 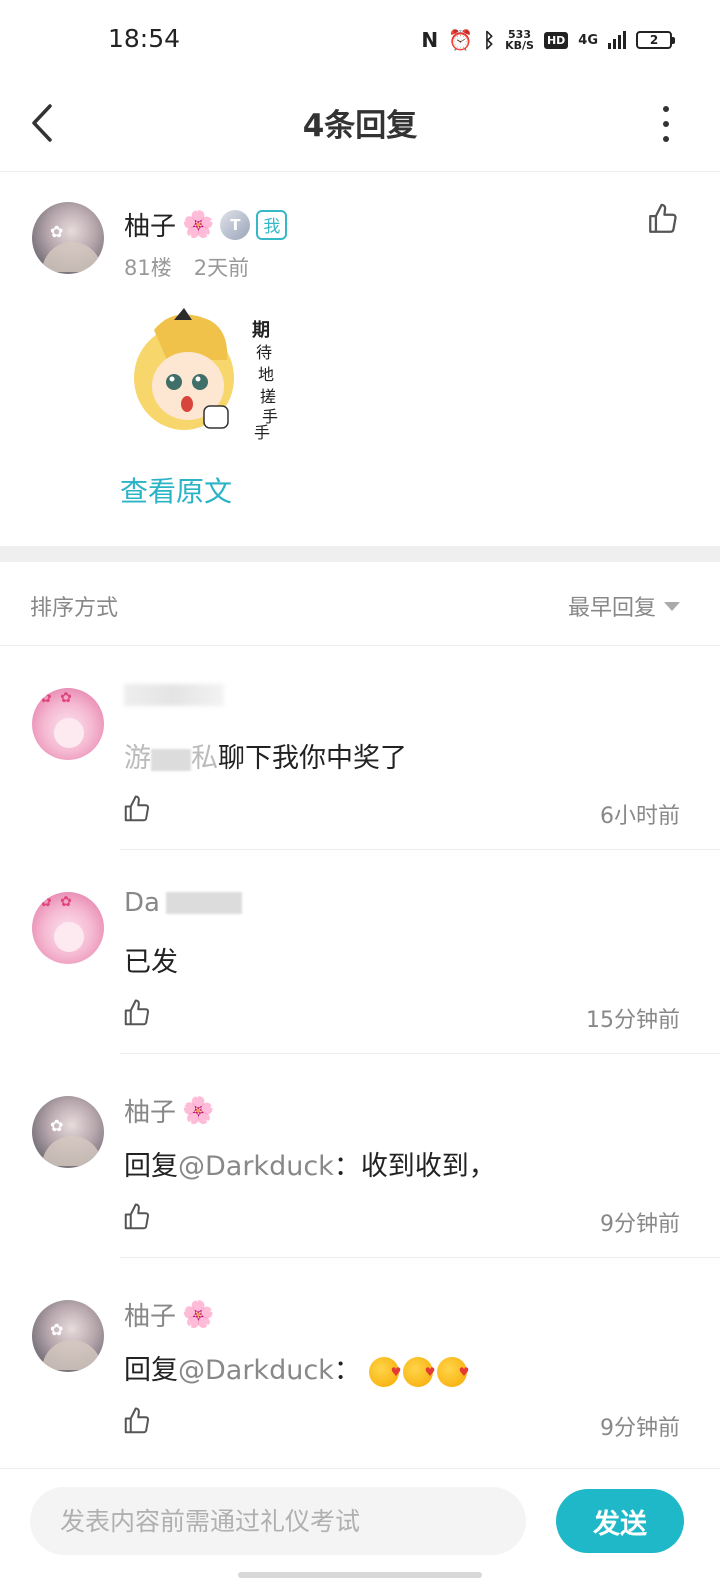 I want to click on reply-text: 回复@Darkduck：收到收到，, so click(x=310, y=1166).